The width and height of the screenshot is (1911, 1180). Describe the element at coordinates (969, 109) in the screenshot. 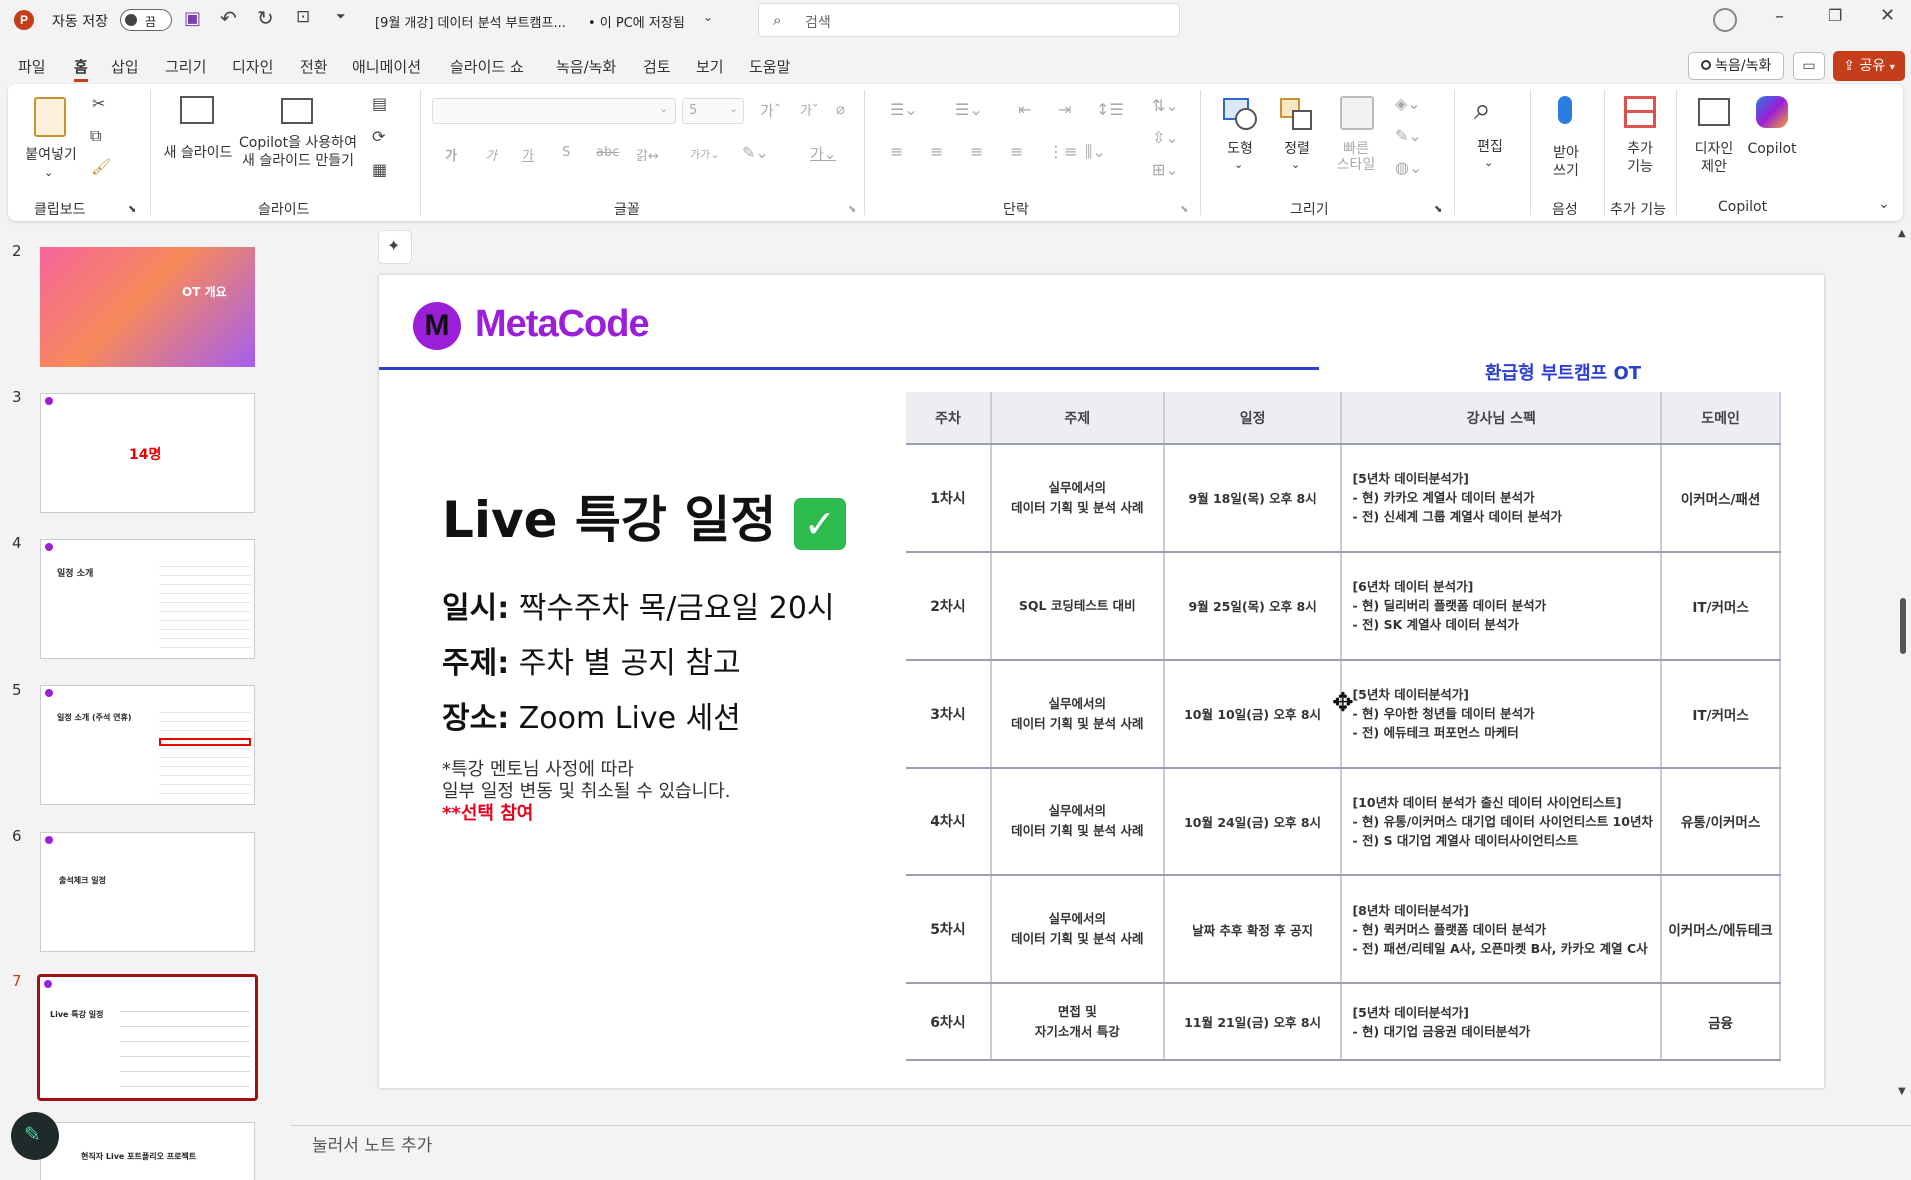

I see `numbering-icon: ☰⌄` at that location.